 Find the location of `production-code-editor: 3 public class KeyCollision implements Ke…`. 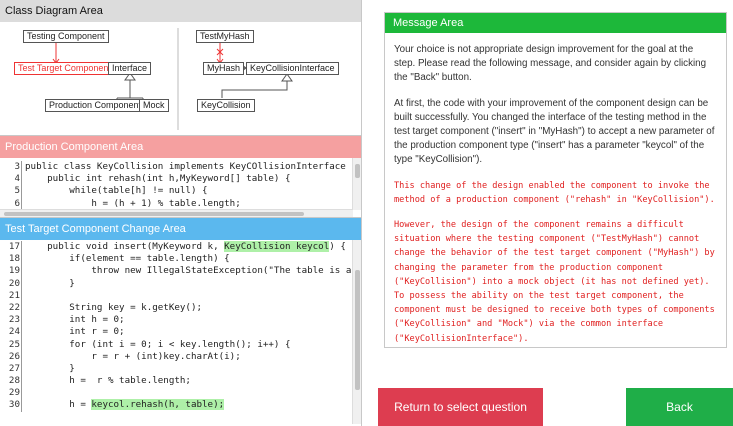

production-code-editor: 3 public class KeyCollision implements Ke… is located at coordinates (180, 188).